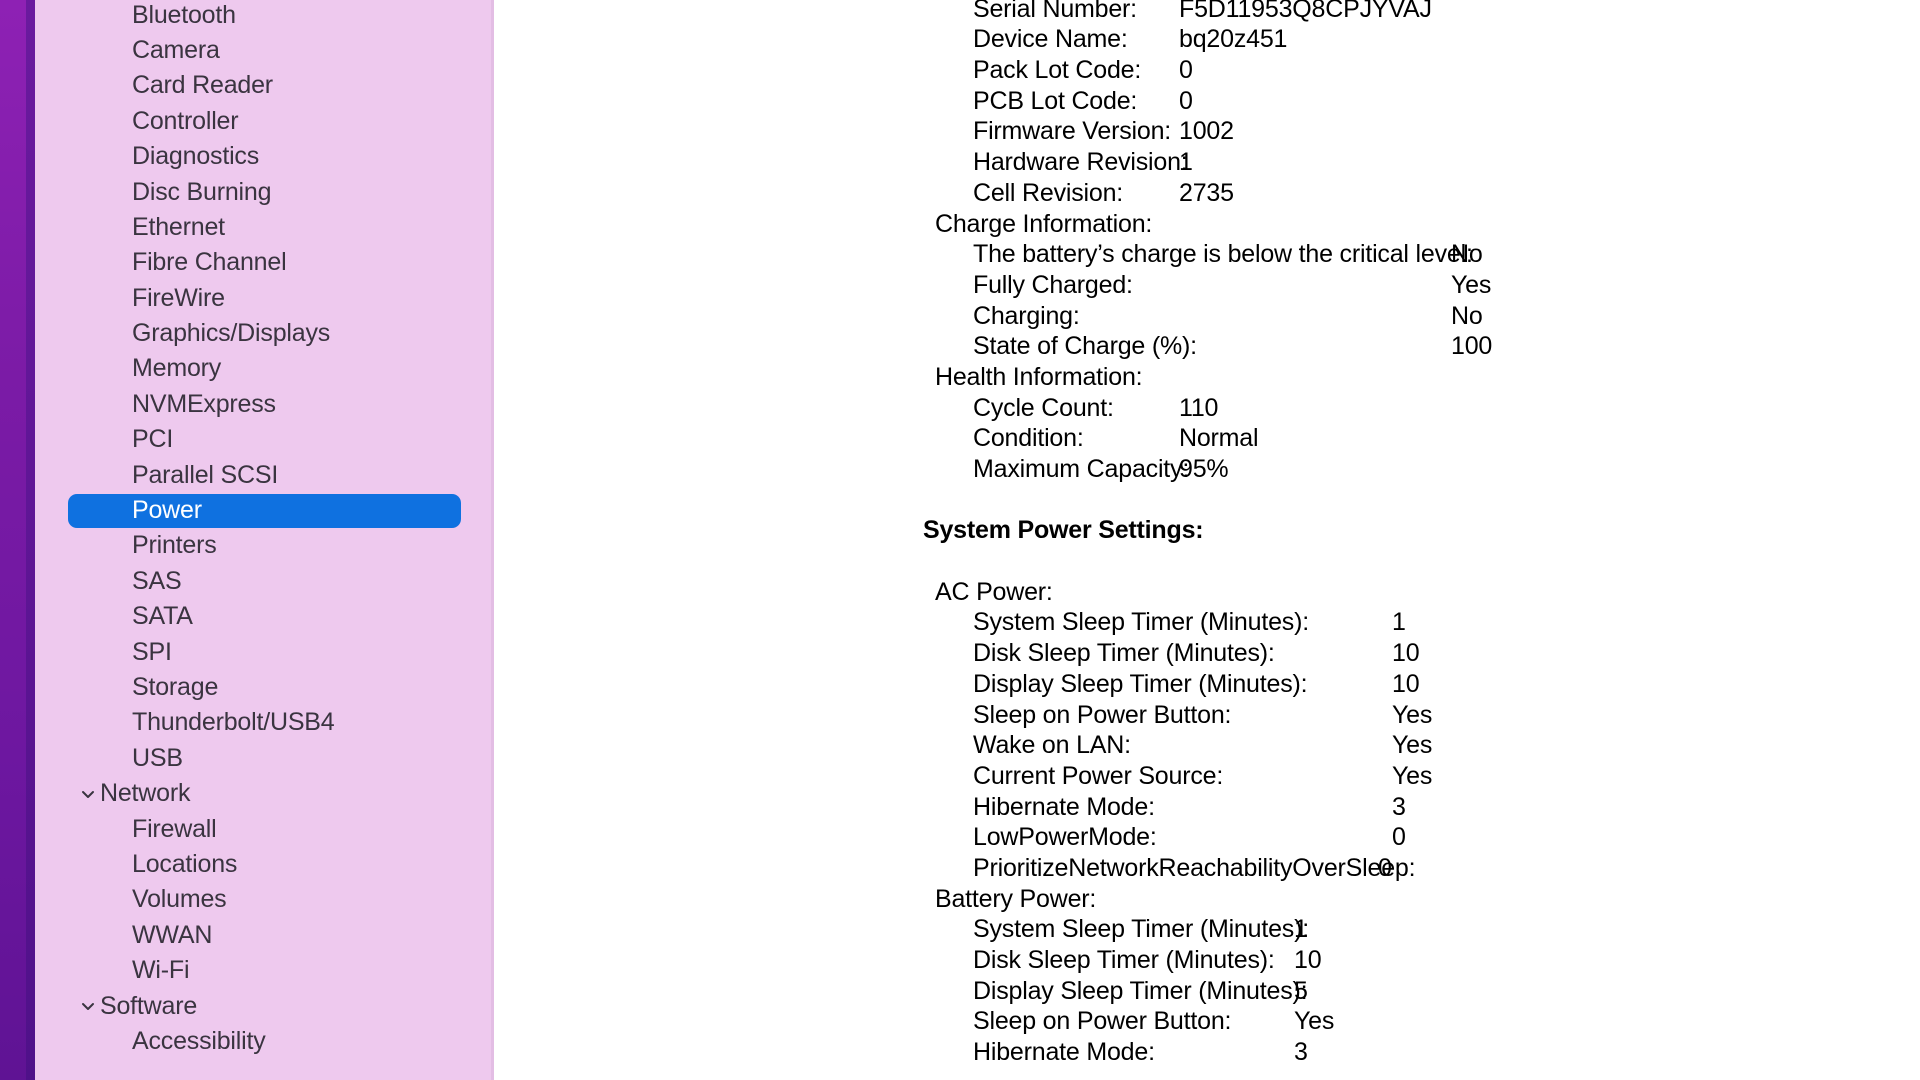 The width and height of the screenshot is (1920, 1080). I want to click on info-row-value: No, so click(1467, 315).